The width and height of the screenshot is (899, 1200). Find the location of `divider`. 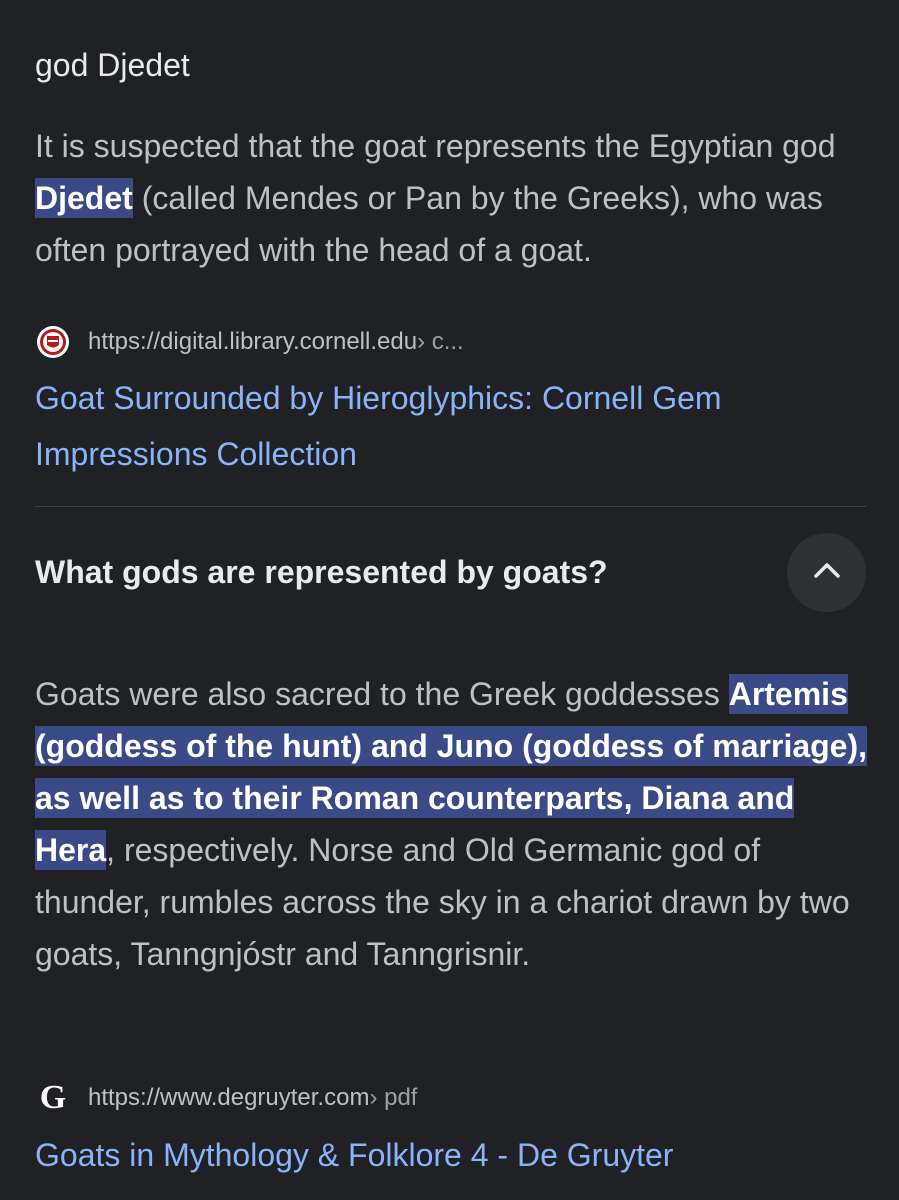

divider is located at coordinates (450, 506).